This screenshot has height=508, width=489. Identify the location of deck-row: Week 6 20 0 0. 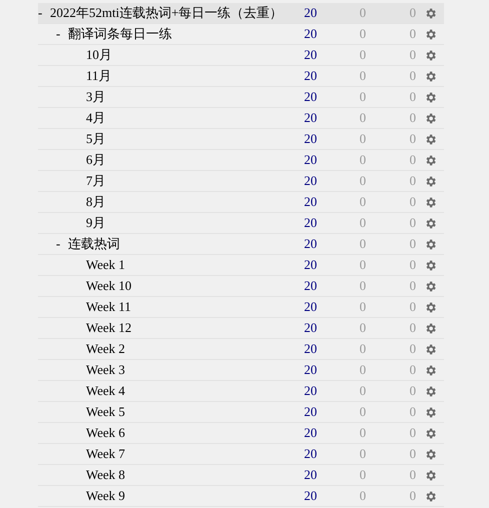
(241, 433).